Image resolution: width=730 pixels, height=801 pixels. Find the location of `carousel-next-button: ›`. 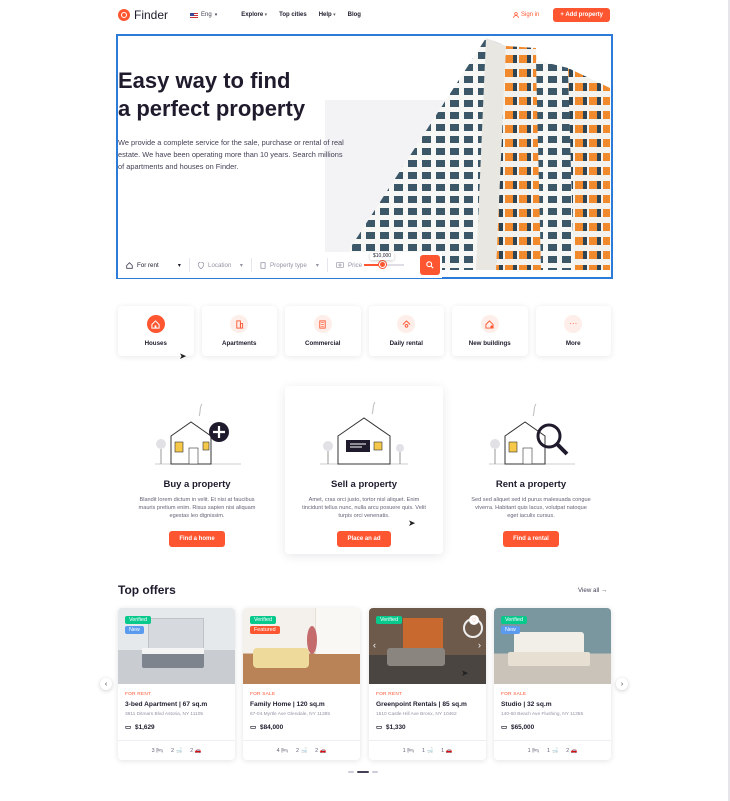

carousel-next-button: › is located at coordinates (622, 684).